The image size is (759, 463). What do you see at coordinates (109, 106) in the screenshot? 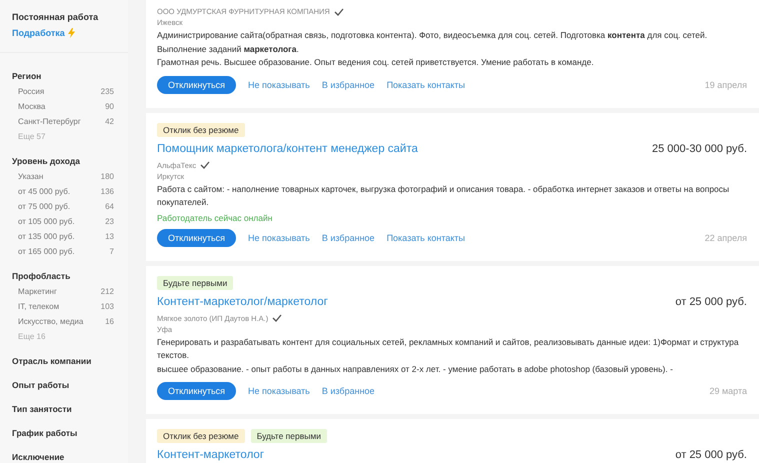
I see `filter-count: 90` at bounding box center [109, 106].